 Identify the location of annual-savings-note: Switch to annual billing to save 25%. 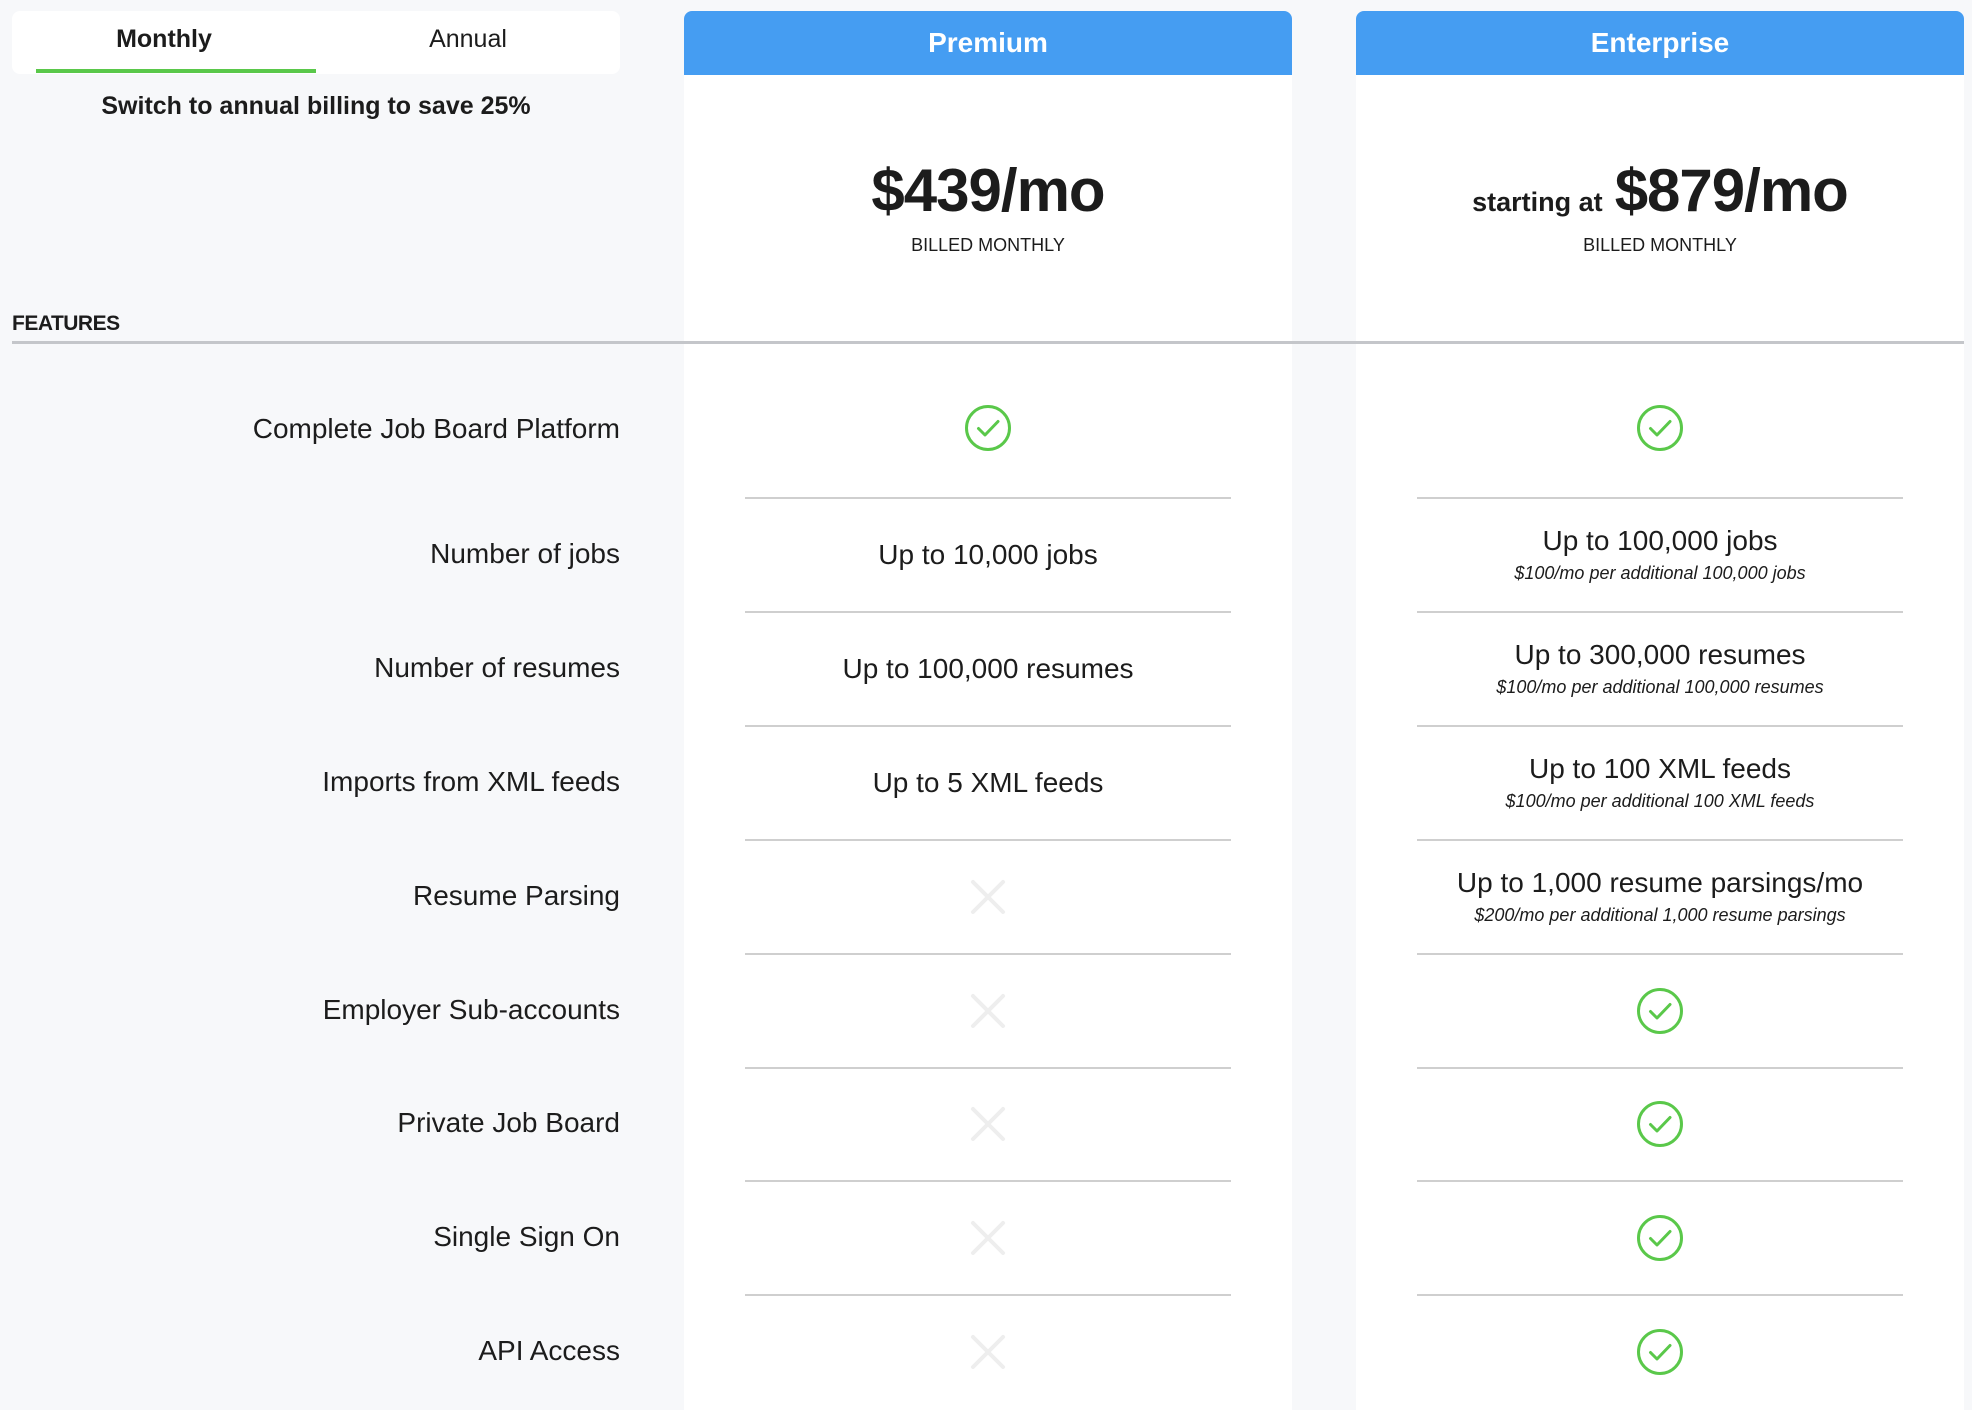
(316, 106).